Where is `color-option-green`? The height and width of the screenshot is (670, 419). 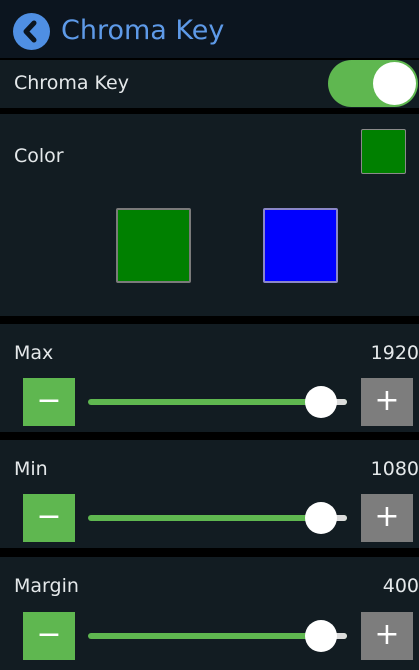
color-option-green is located at coordinates (153, 245).